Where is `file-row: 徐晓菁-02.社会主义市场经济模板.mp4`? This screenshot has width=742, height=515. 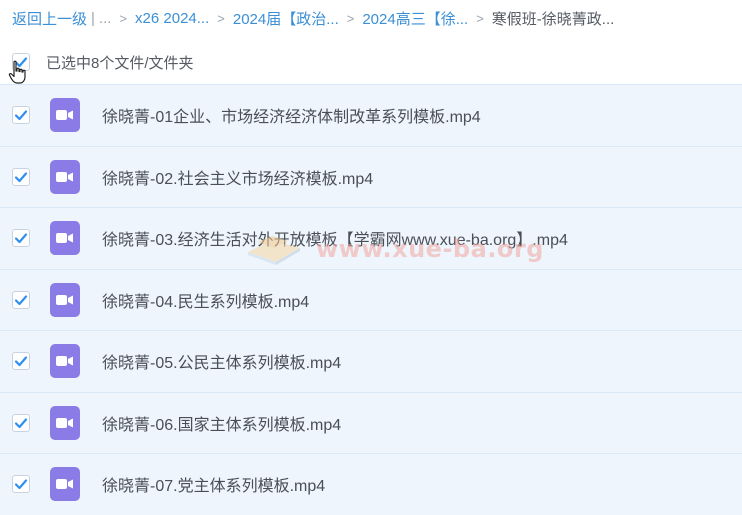
file-row: 徐晓菁-02.社会主义市场经济模板.mp4 is located at coordinates (371, 176).